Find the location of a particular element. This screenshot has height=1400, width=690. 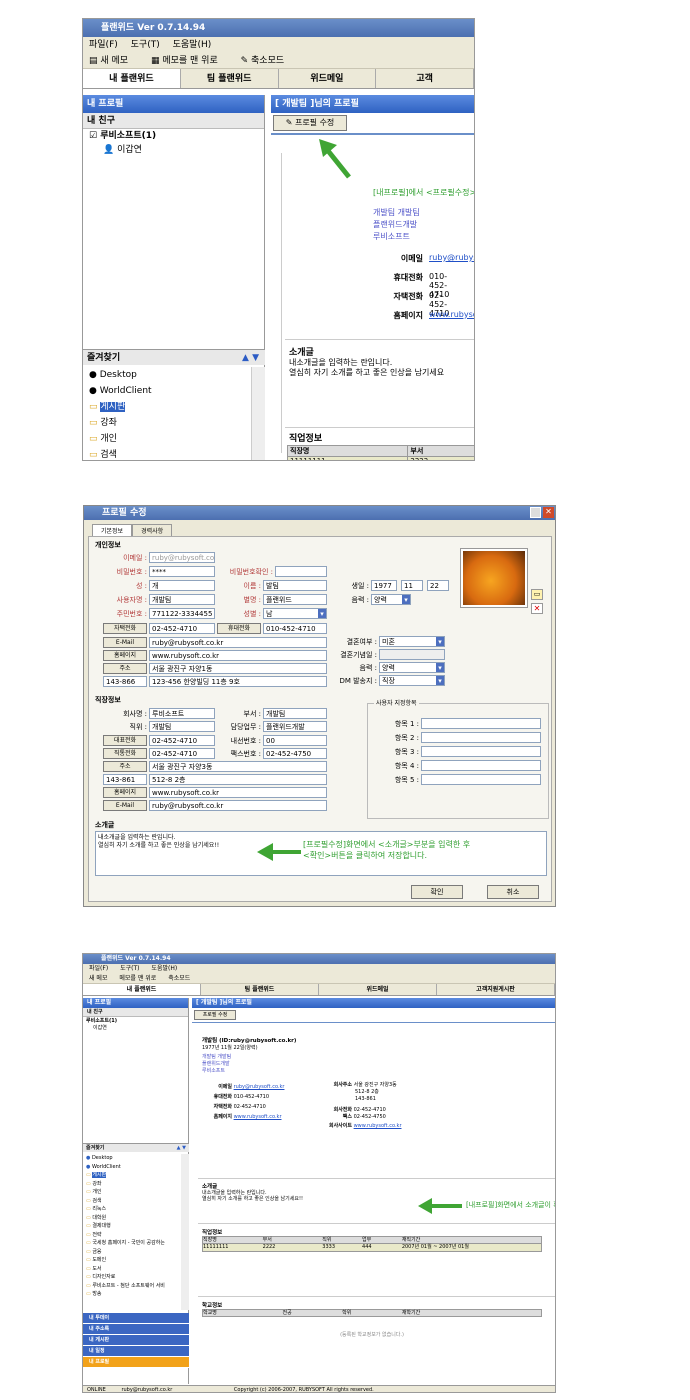

favorite-item: ▭ 국세청 홈페이지 - 국민이 공감하는 is located at coordinates (132, 1243).